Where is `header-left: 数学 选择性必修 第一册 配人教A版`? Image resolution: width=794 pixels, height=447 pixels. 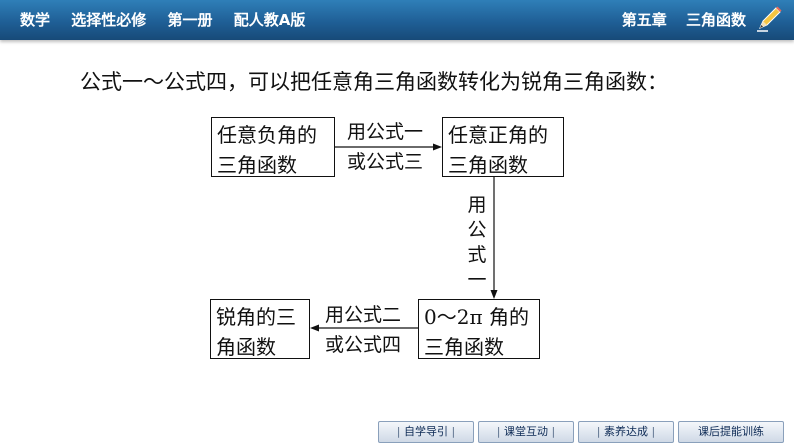 header-left: 数学 选择性必修 第一册 配人教A版 is located at coordinates (170, 20).